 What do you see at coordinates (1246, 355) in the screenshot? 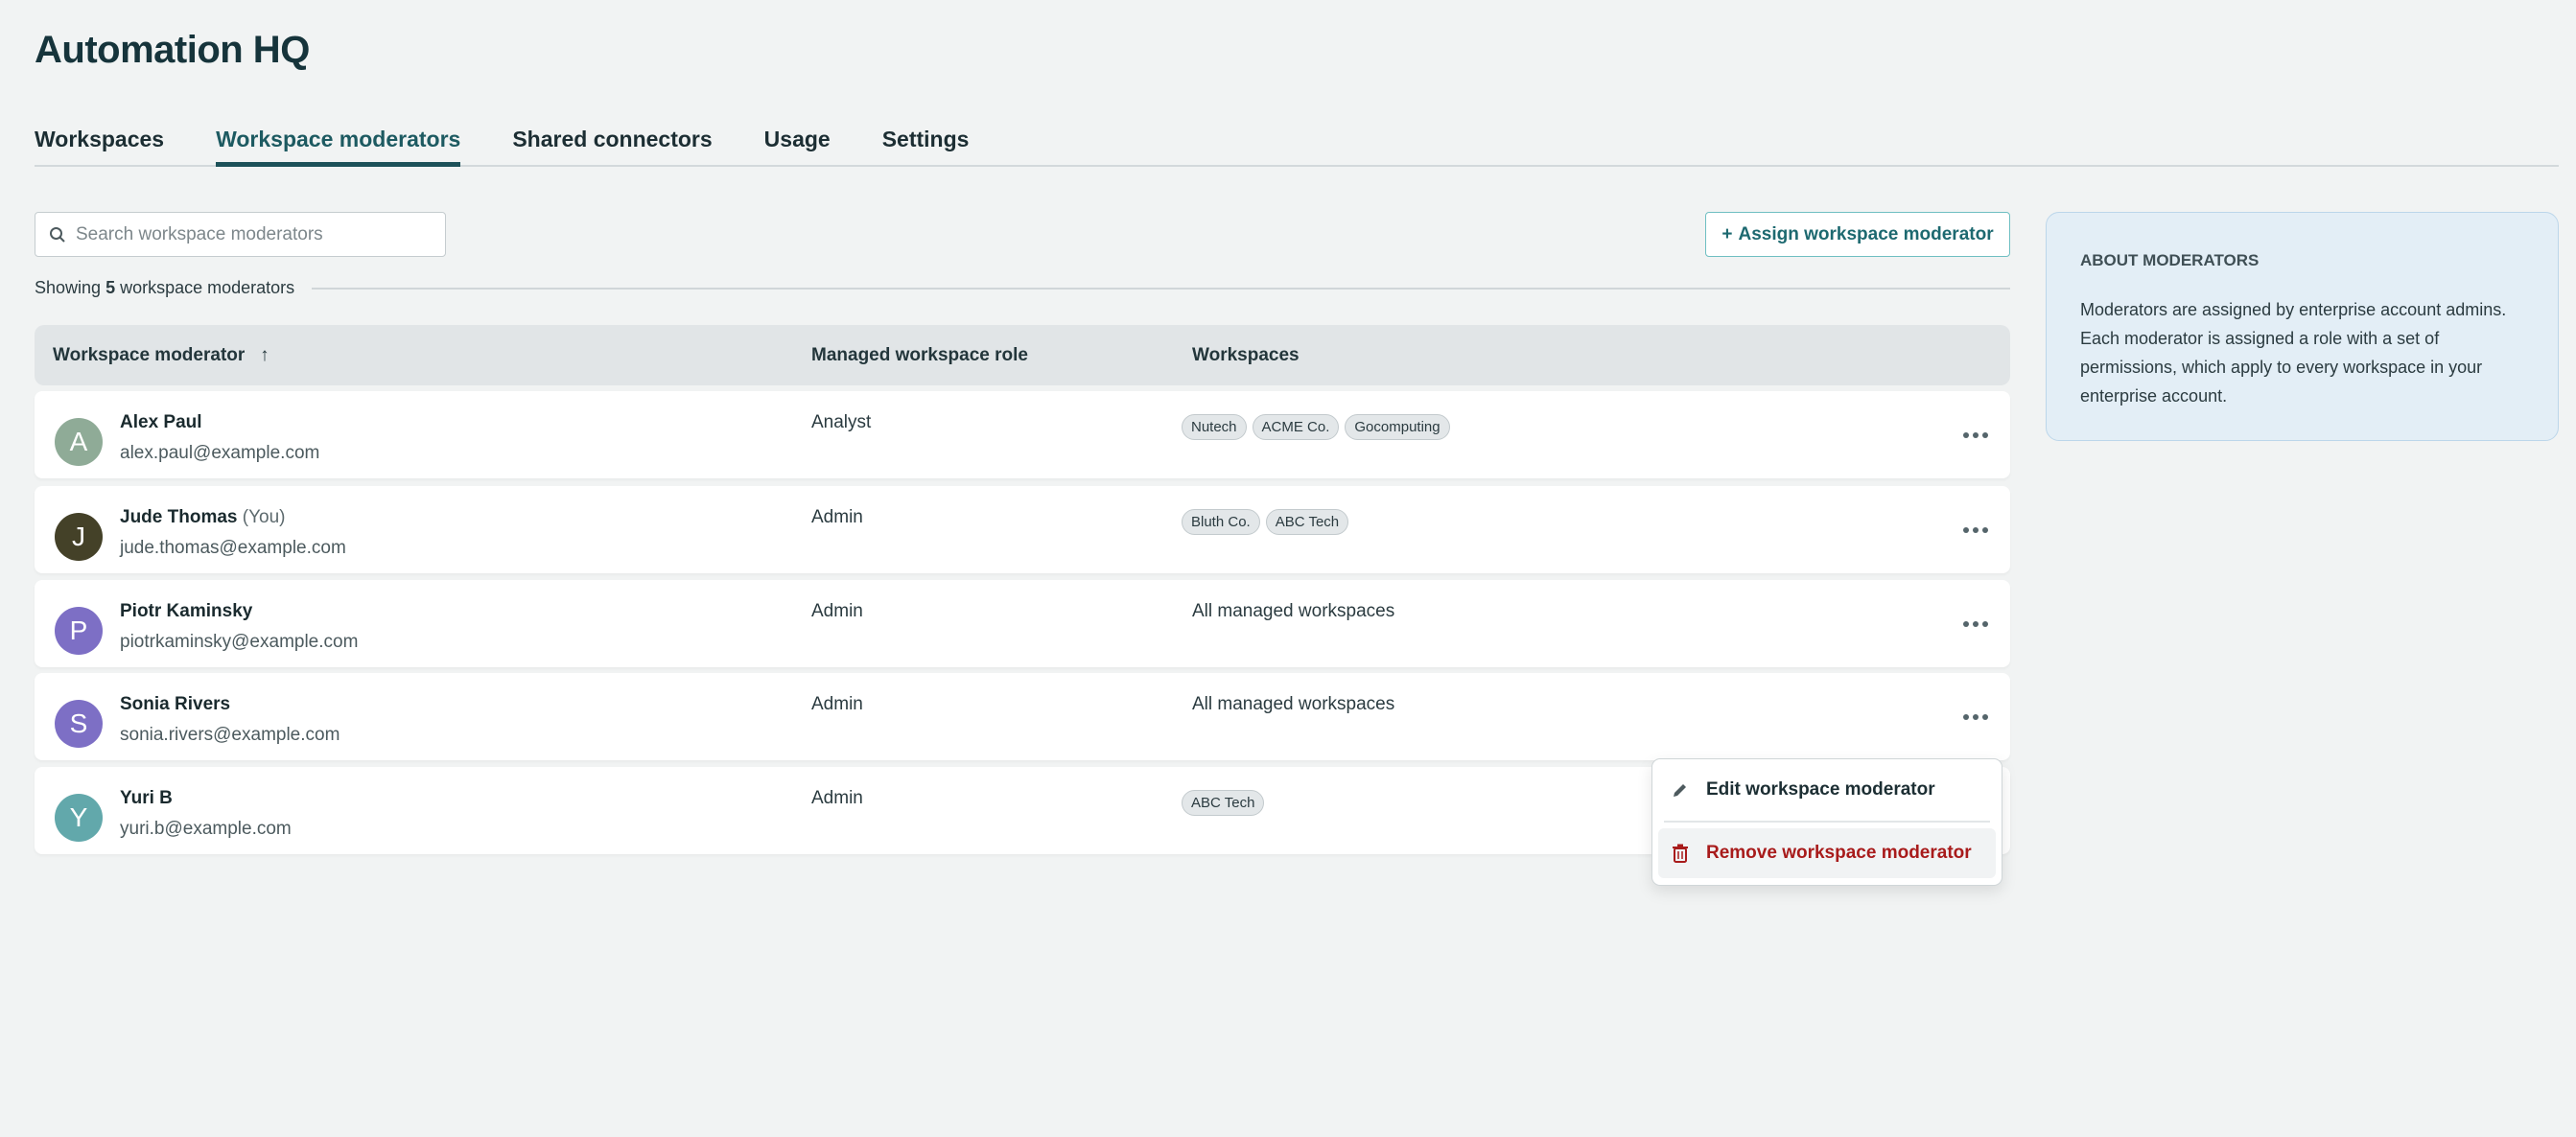
I see `column-header-workspaces: Workspaces` at bounding box center [1246, 355].